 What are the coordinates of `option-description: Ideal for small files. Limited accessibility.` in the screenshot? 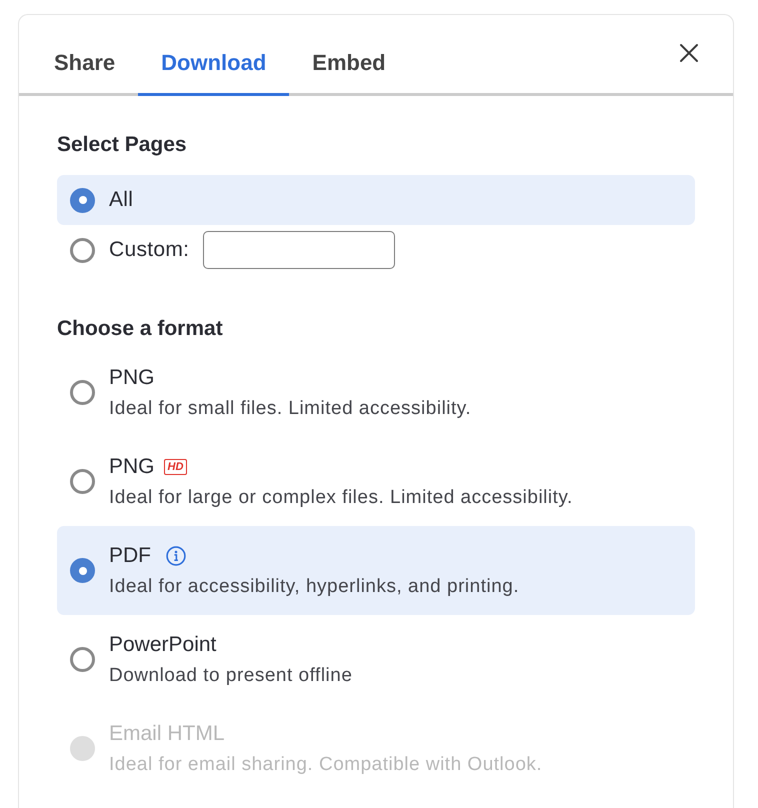 It's located at (290, 409).